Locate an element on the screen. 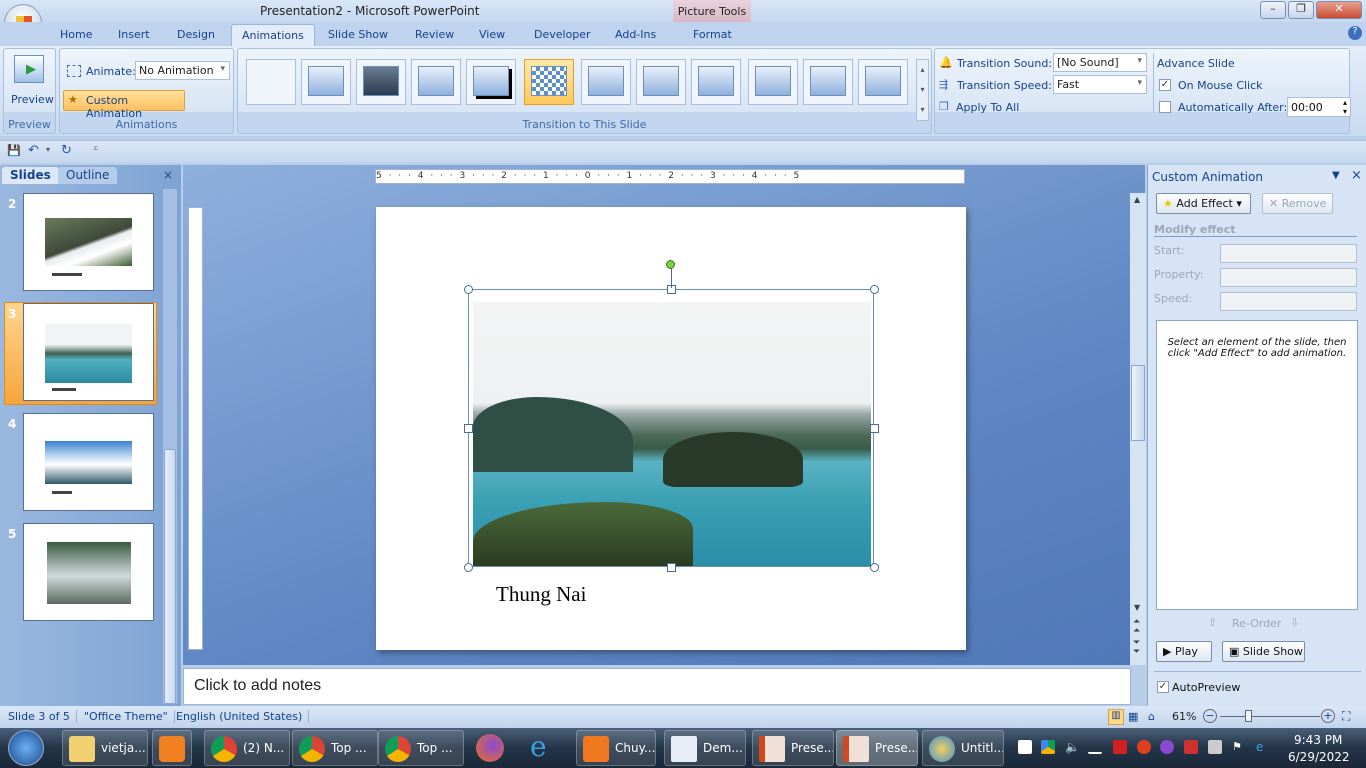 The image size is (1366, 768). pane-menu-icon: ▼ is located at coordinates (1336, 175).